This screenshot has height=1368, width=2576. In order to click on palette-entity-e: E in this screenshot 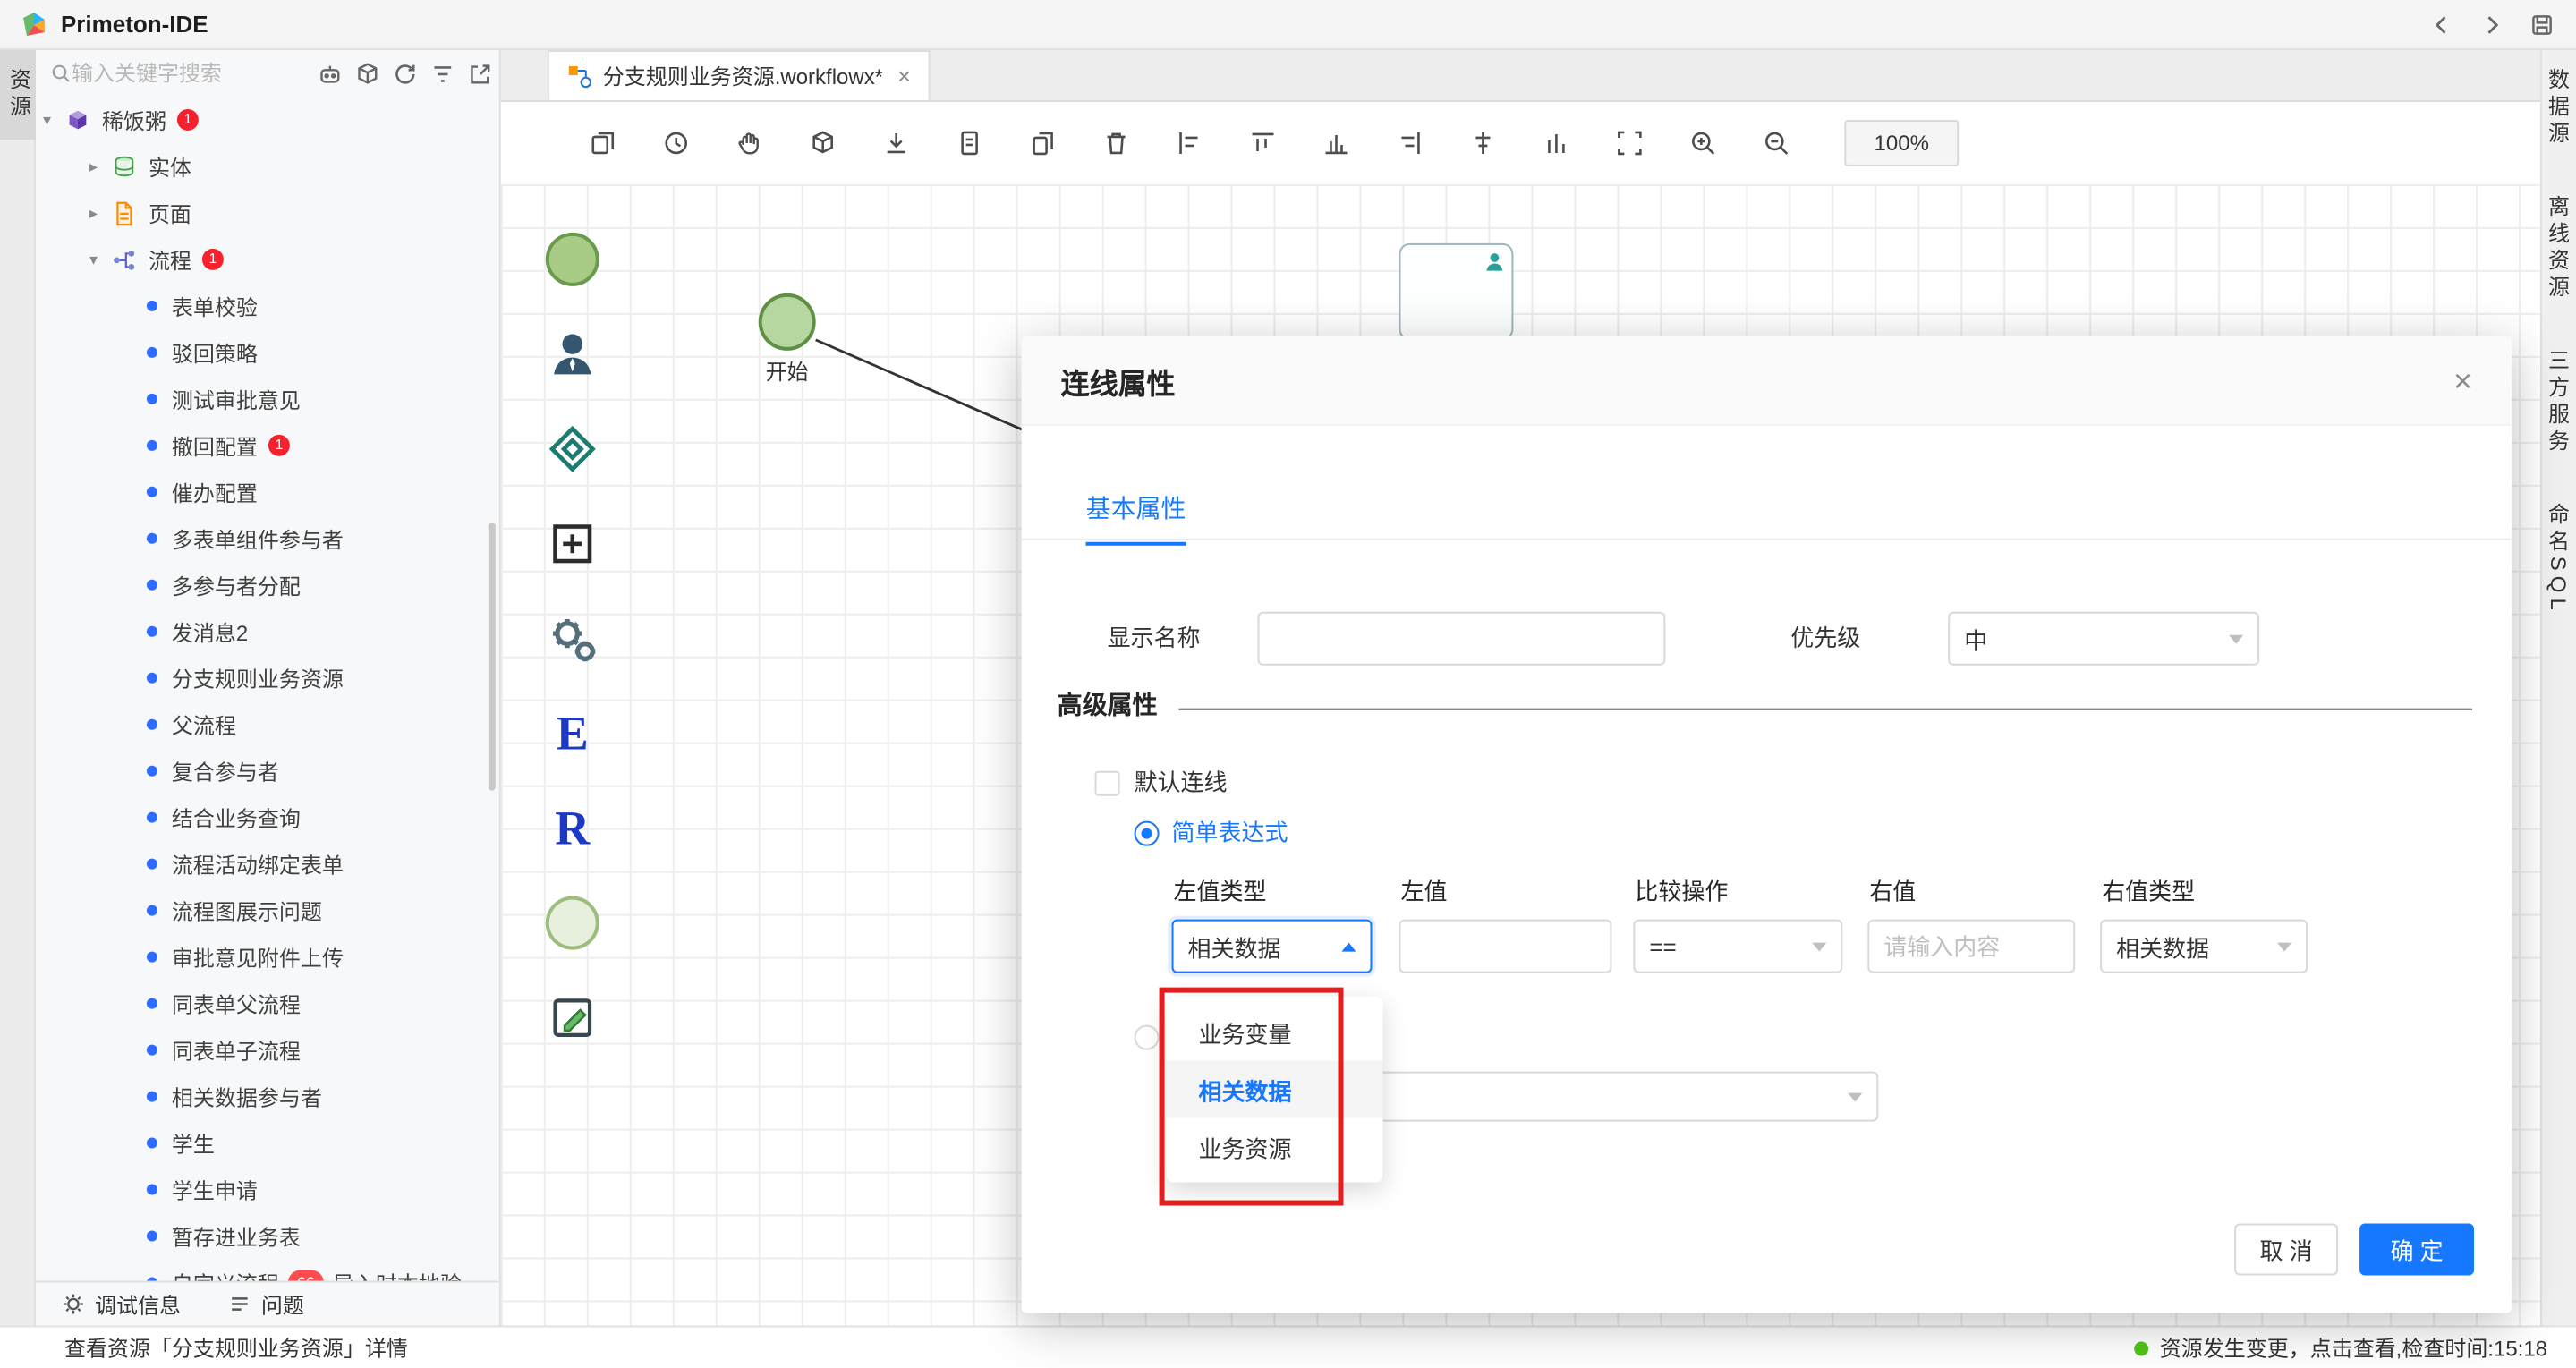, I will do `click(572, 733)`.